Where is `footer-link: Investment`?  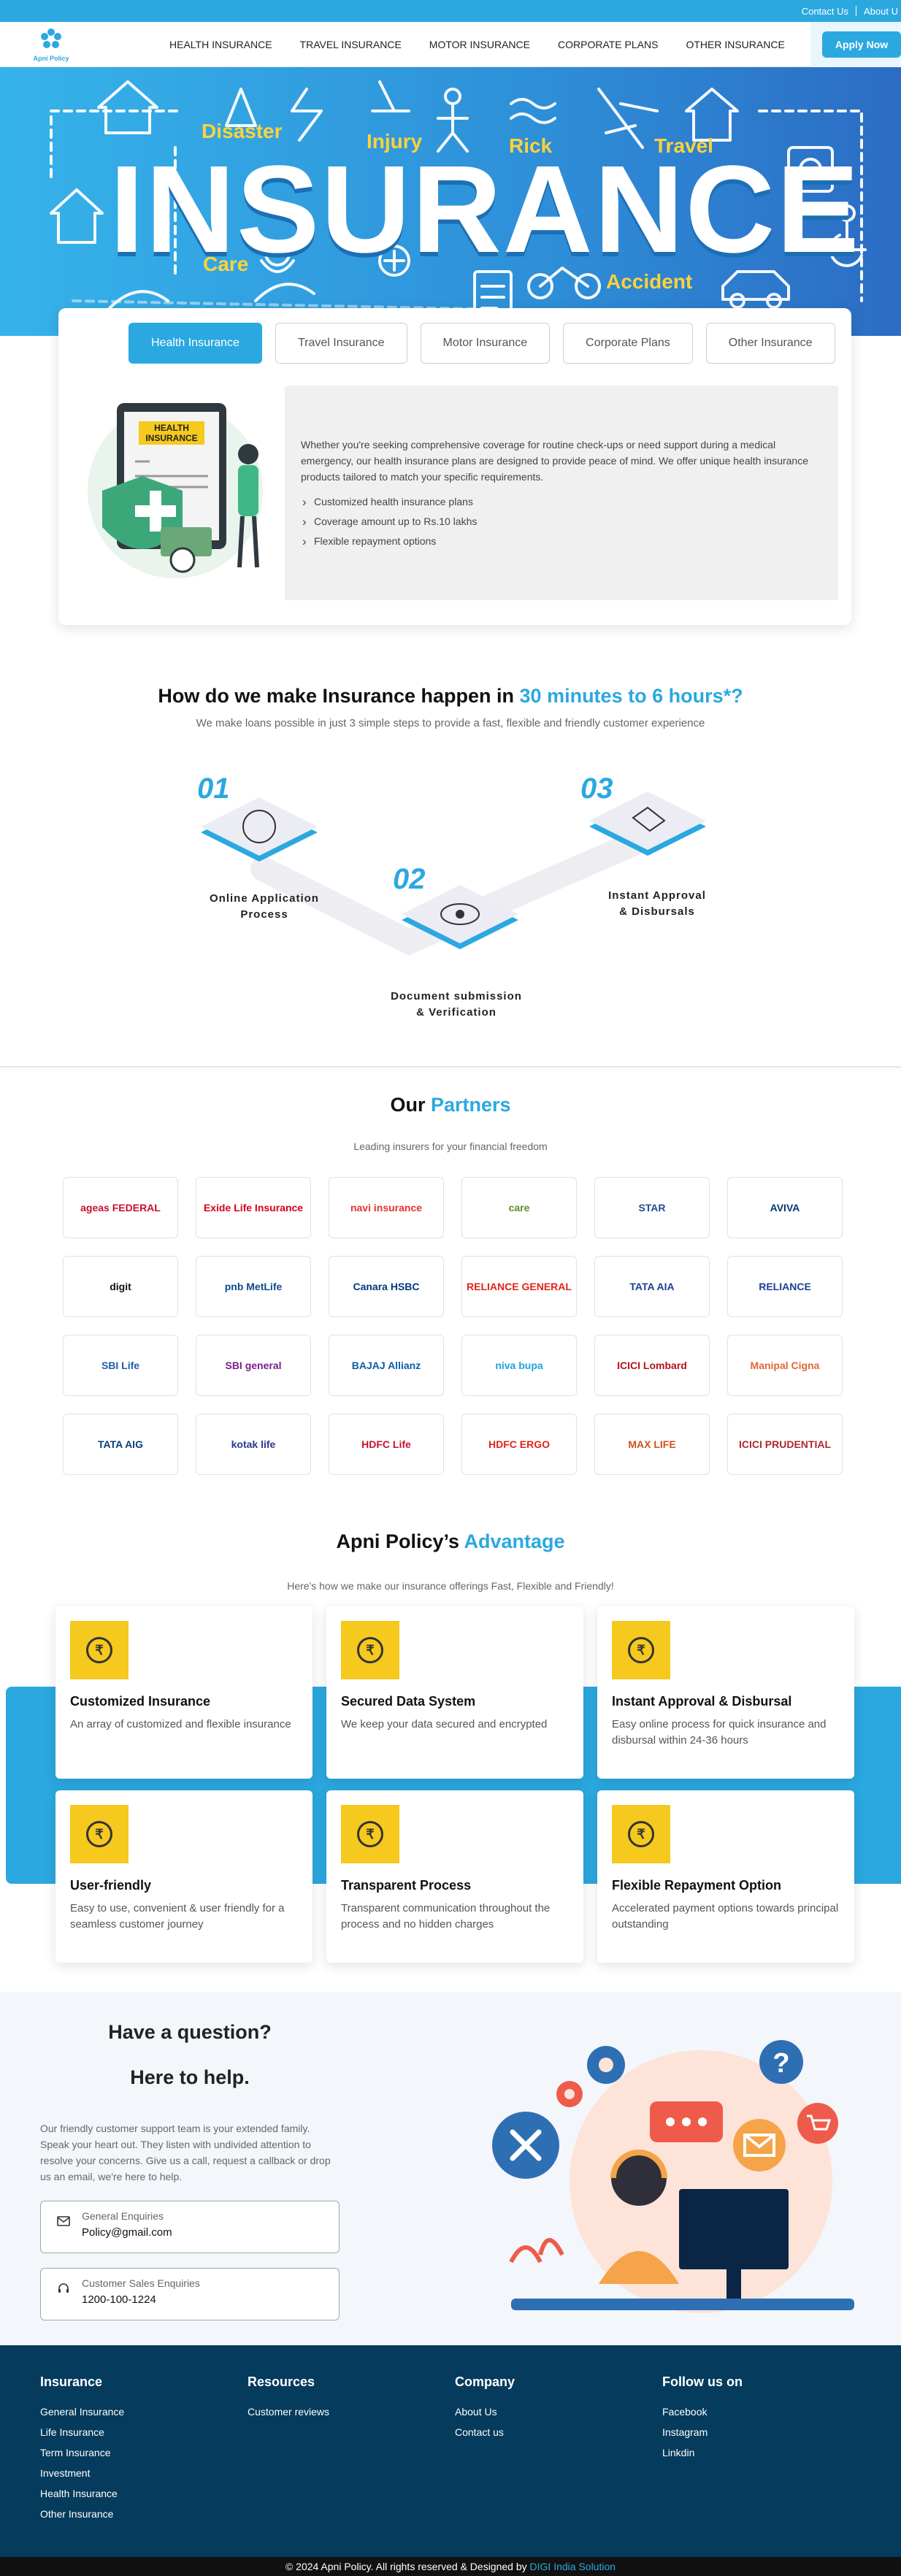 footer-link: Investment is located at coordinates (82, 2473).